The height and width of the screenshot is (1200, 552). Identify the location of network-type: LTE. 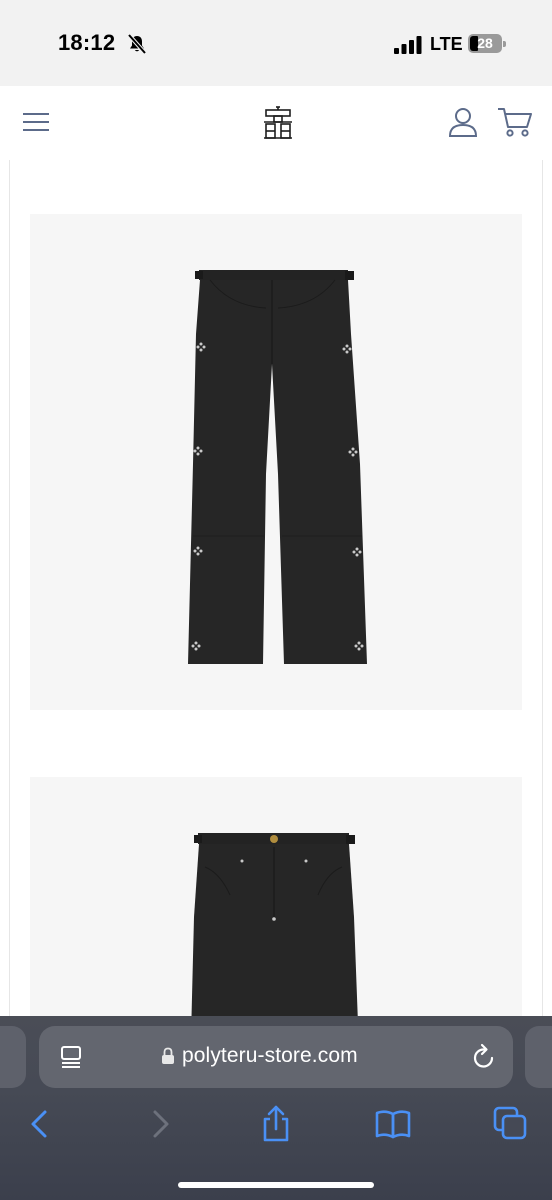
(446, 44).